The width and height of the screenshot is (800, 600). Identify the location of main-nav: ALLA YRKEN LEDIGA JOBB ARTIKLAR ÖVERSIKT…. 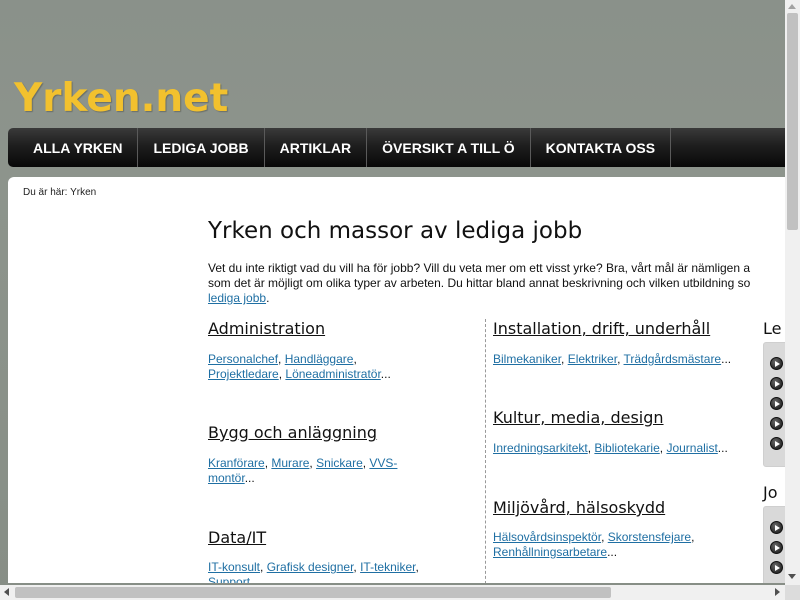
(398, 147).